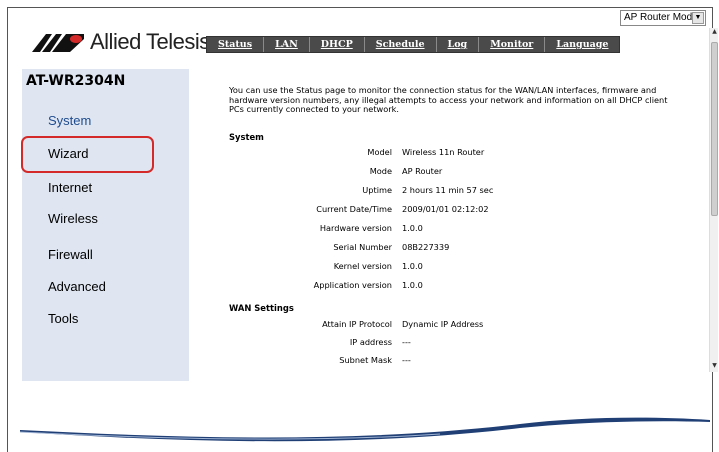  What do you see at coordinates (355, 228) in the screenshot?
I see `row-label: Hardware version` at bounding box center [355, 228].